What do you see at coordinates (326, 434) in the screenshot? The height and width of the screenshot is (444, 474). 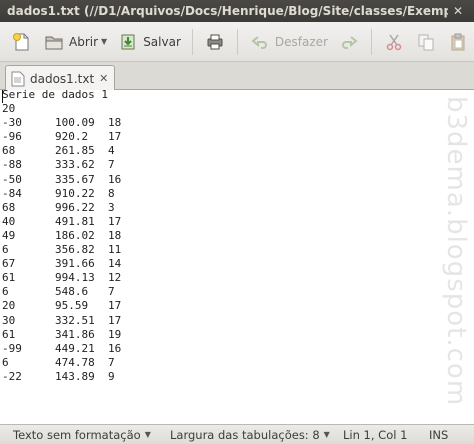 I see `tab-width-dropdown-icon: ▼` at bounding box center [326, 434].